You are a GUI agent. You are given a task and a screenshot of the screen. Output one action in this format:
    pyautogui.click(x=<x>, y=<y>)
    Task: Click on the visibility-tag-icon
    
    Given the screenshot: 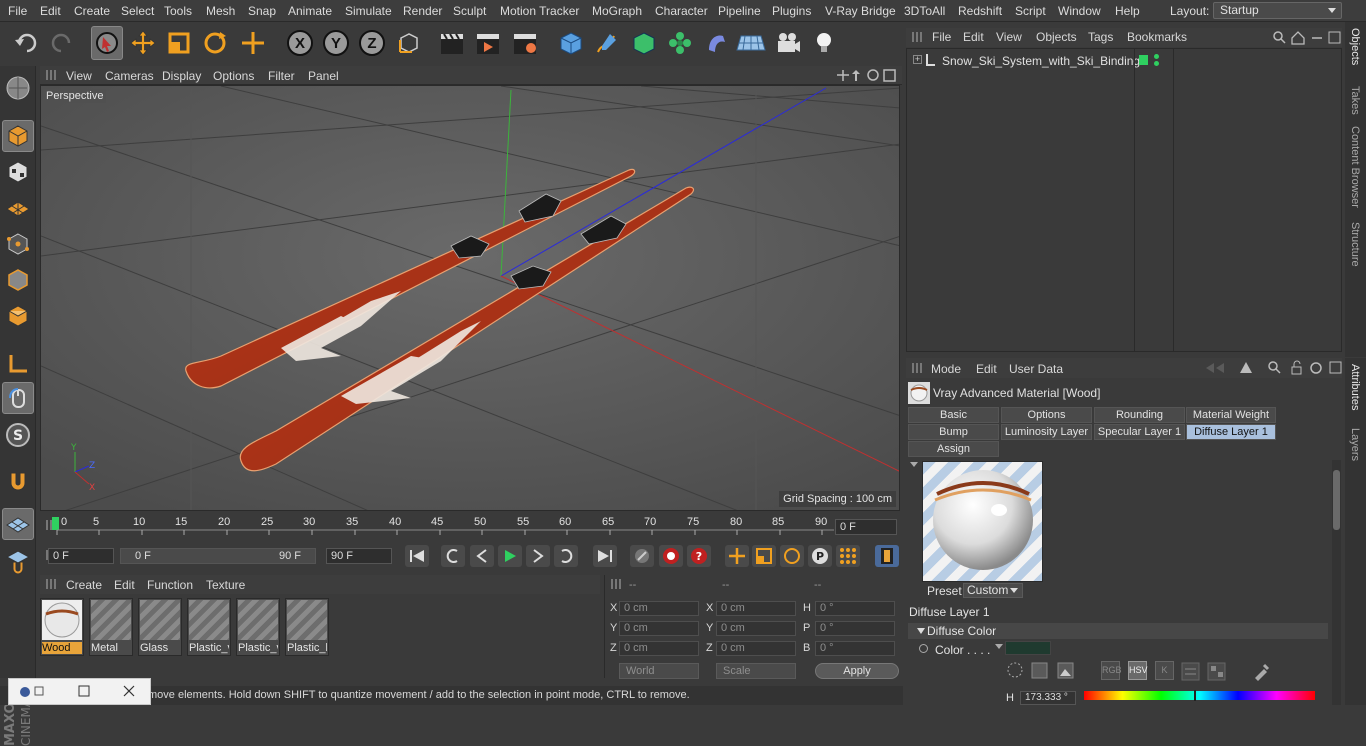 What is the action you would take?
    pyautogui.click(x=1143, y=60)
    